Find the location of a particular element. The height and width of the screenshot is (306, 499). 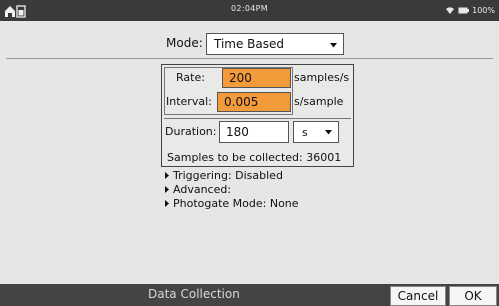

interval-value: 0.005 is located at coordinates (241, 102).